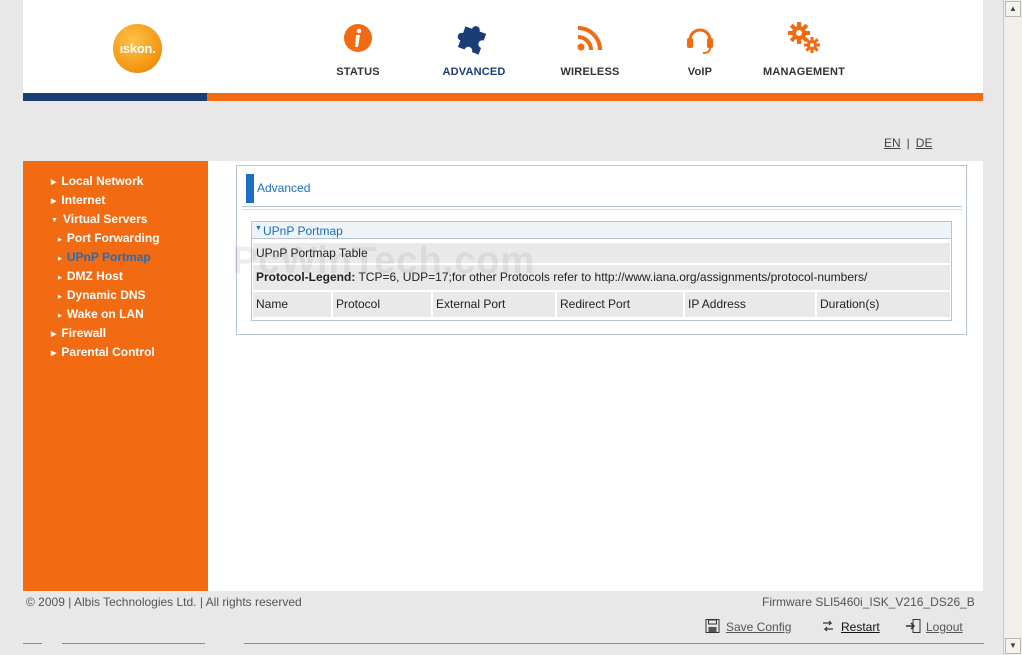 The width and height of the screenshot is (1022, 655). What do you see at coordinates (103, 352) in the screenshot?
I see `sidebar-item-parental-control: ▶ Parental Control` at bounding box center [103, 352].